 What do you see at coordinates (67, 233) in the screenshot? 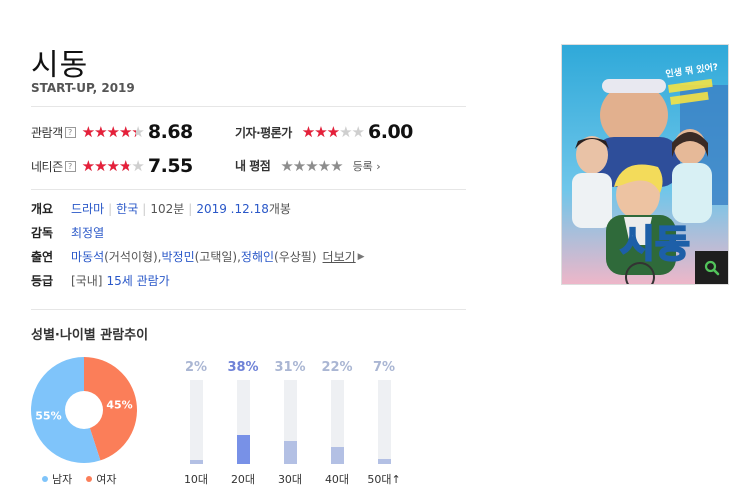
I see `director-row: 감독 최정열` at bounding box center [67, 233].